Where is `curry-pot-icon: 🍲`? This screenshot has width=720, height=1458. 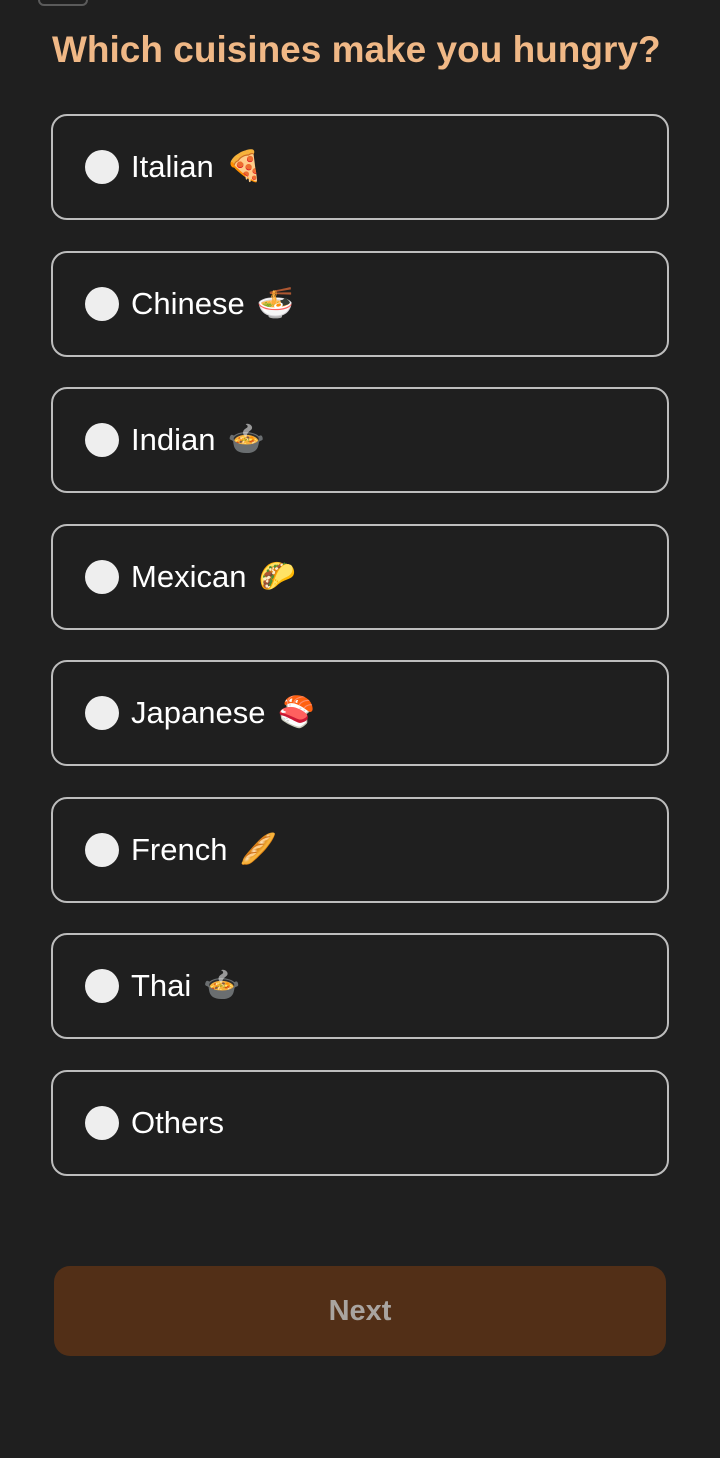
curry-pot-icon: 🍲 is located at coordinates (246, 439).